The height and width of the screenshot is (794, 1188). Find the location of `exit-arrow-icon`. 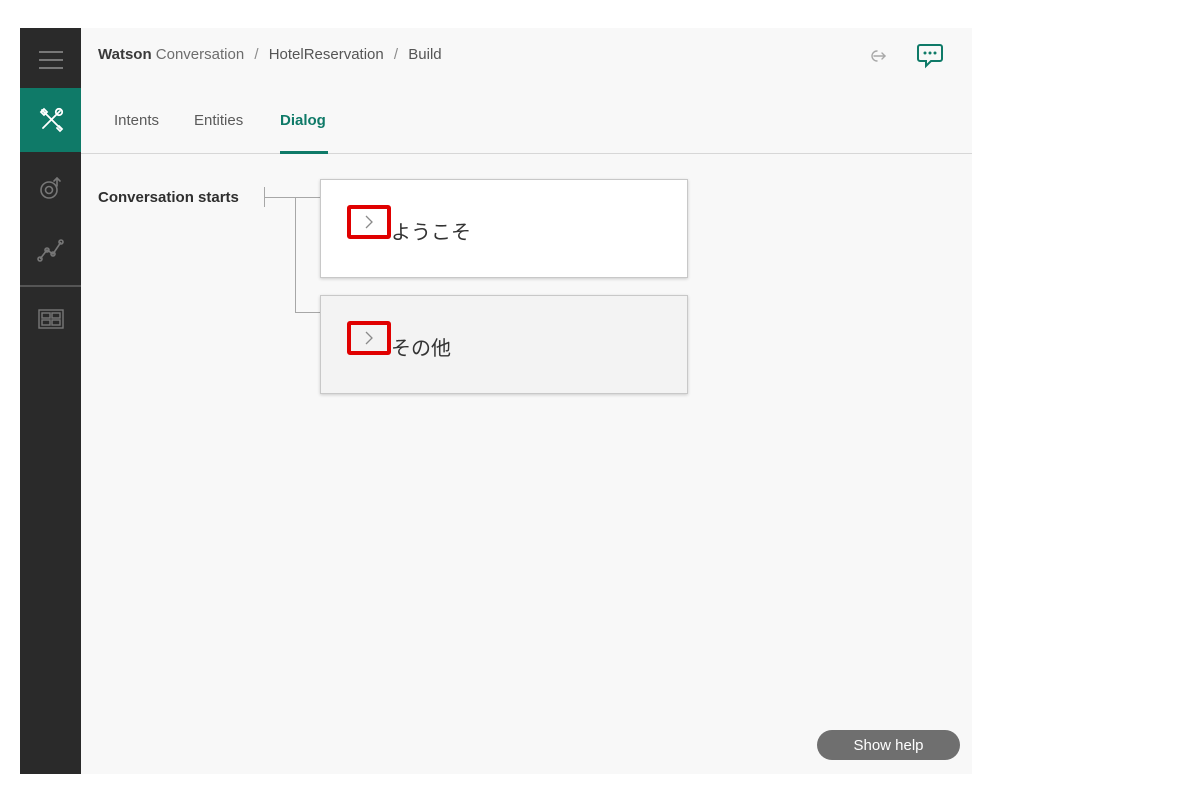

exit-arrow-icon is located at coordinates (878, 56).